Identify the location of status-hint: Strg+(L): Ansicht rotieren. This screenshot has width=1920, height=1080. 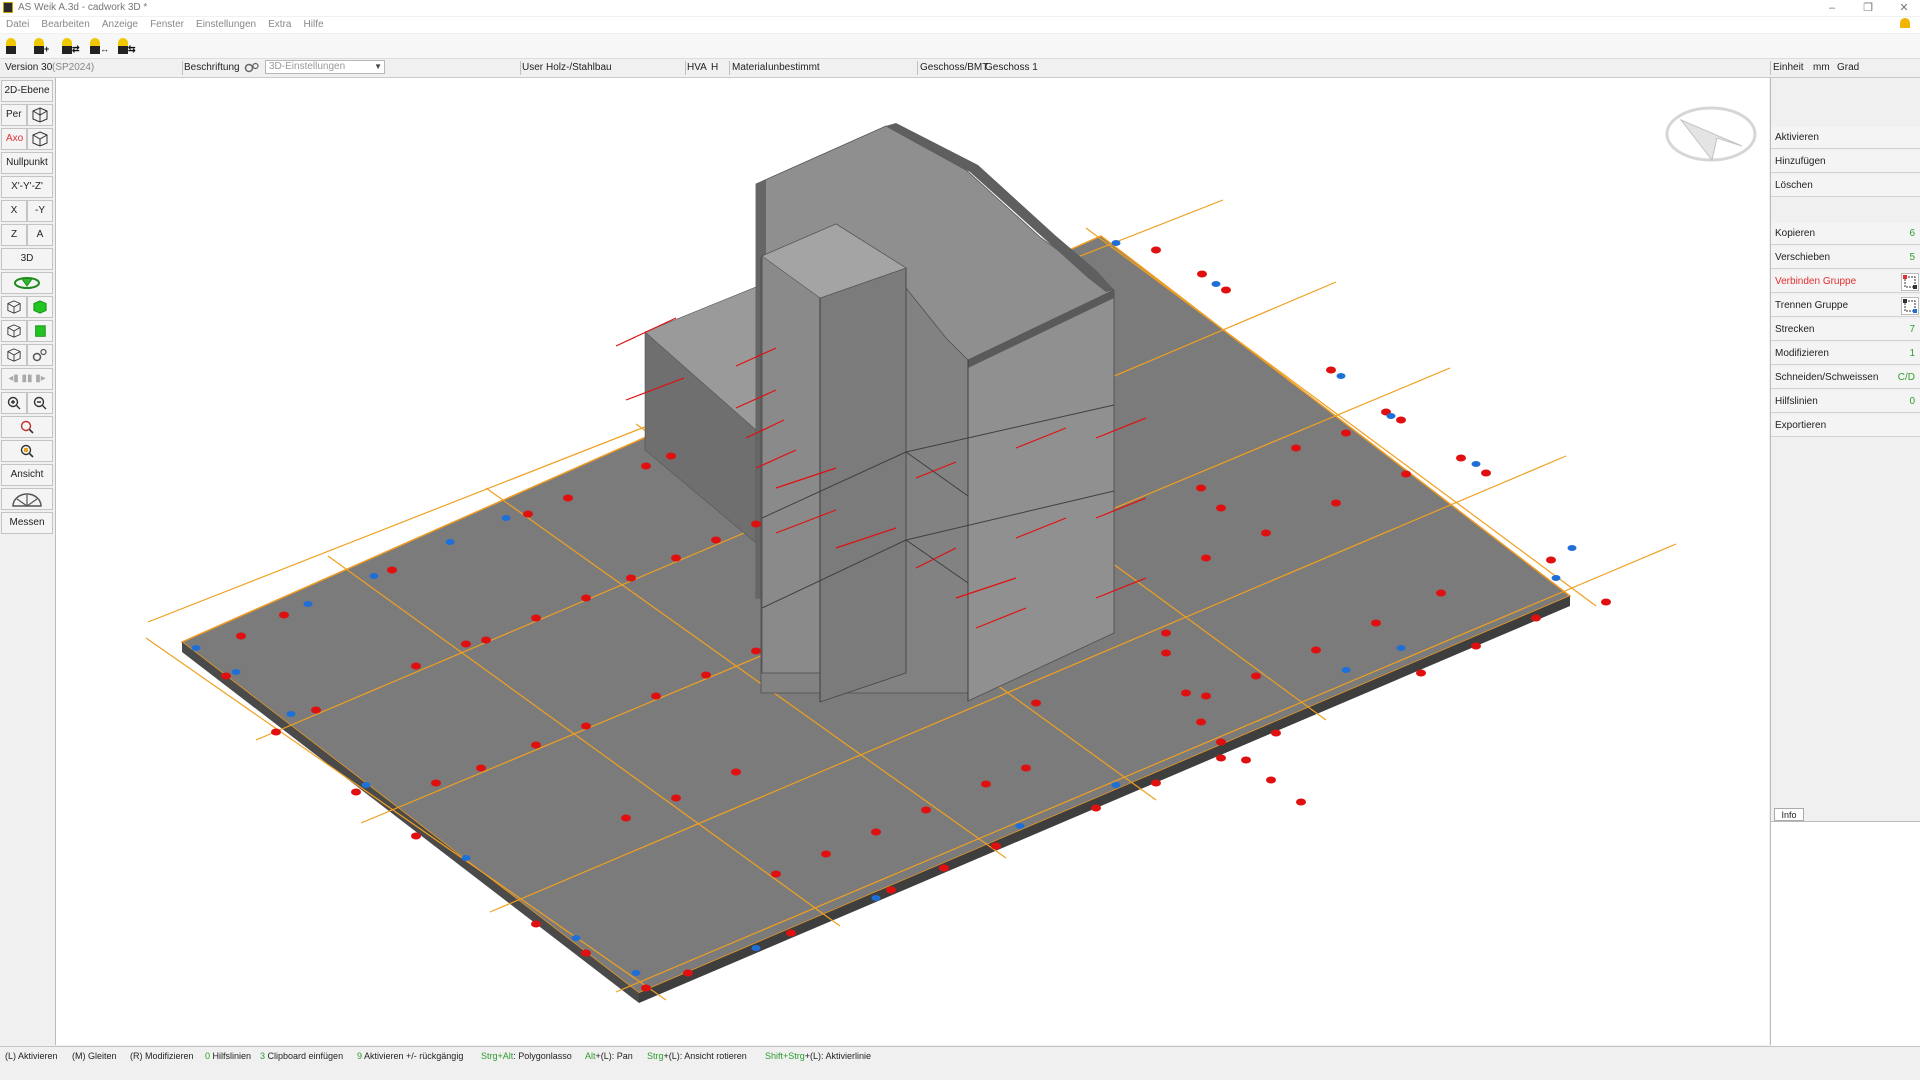
(697, 1056).